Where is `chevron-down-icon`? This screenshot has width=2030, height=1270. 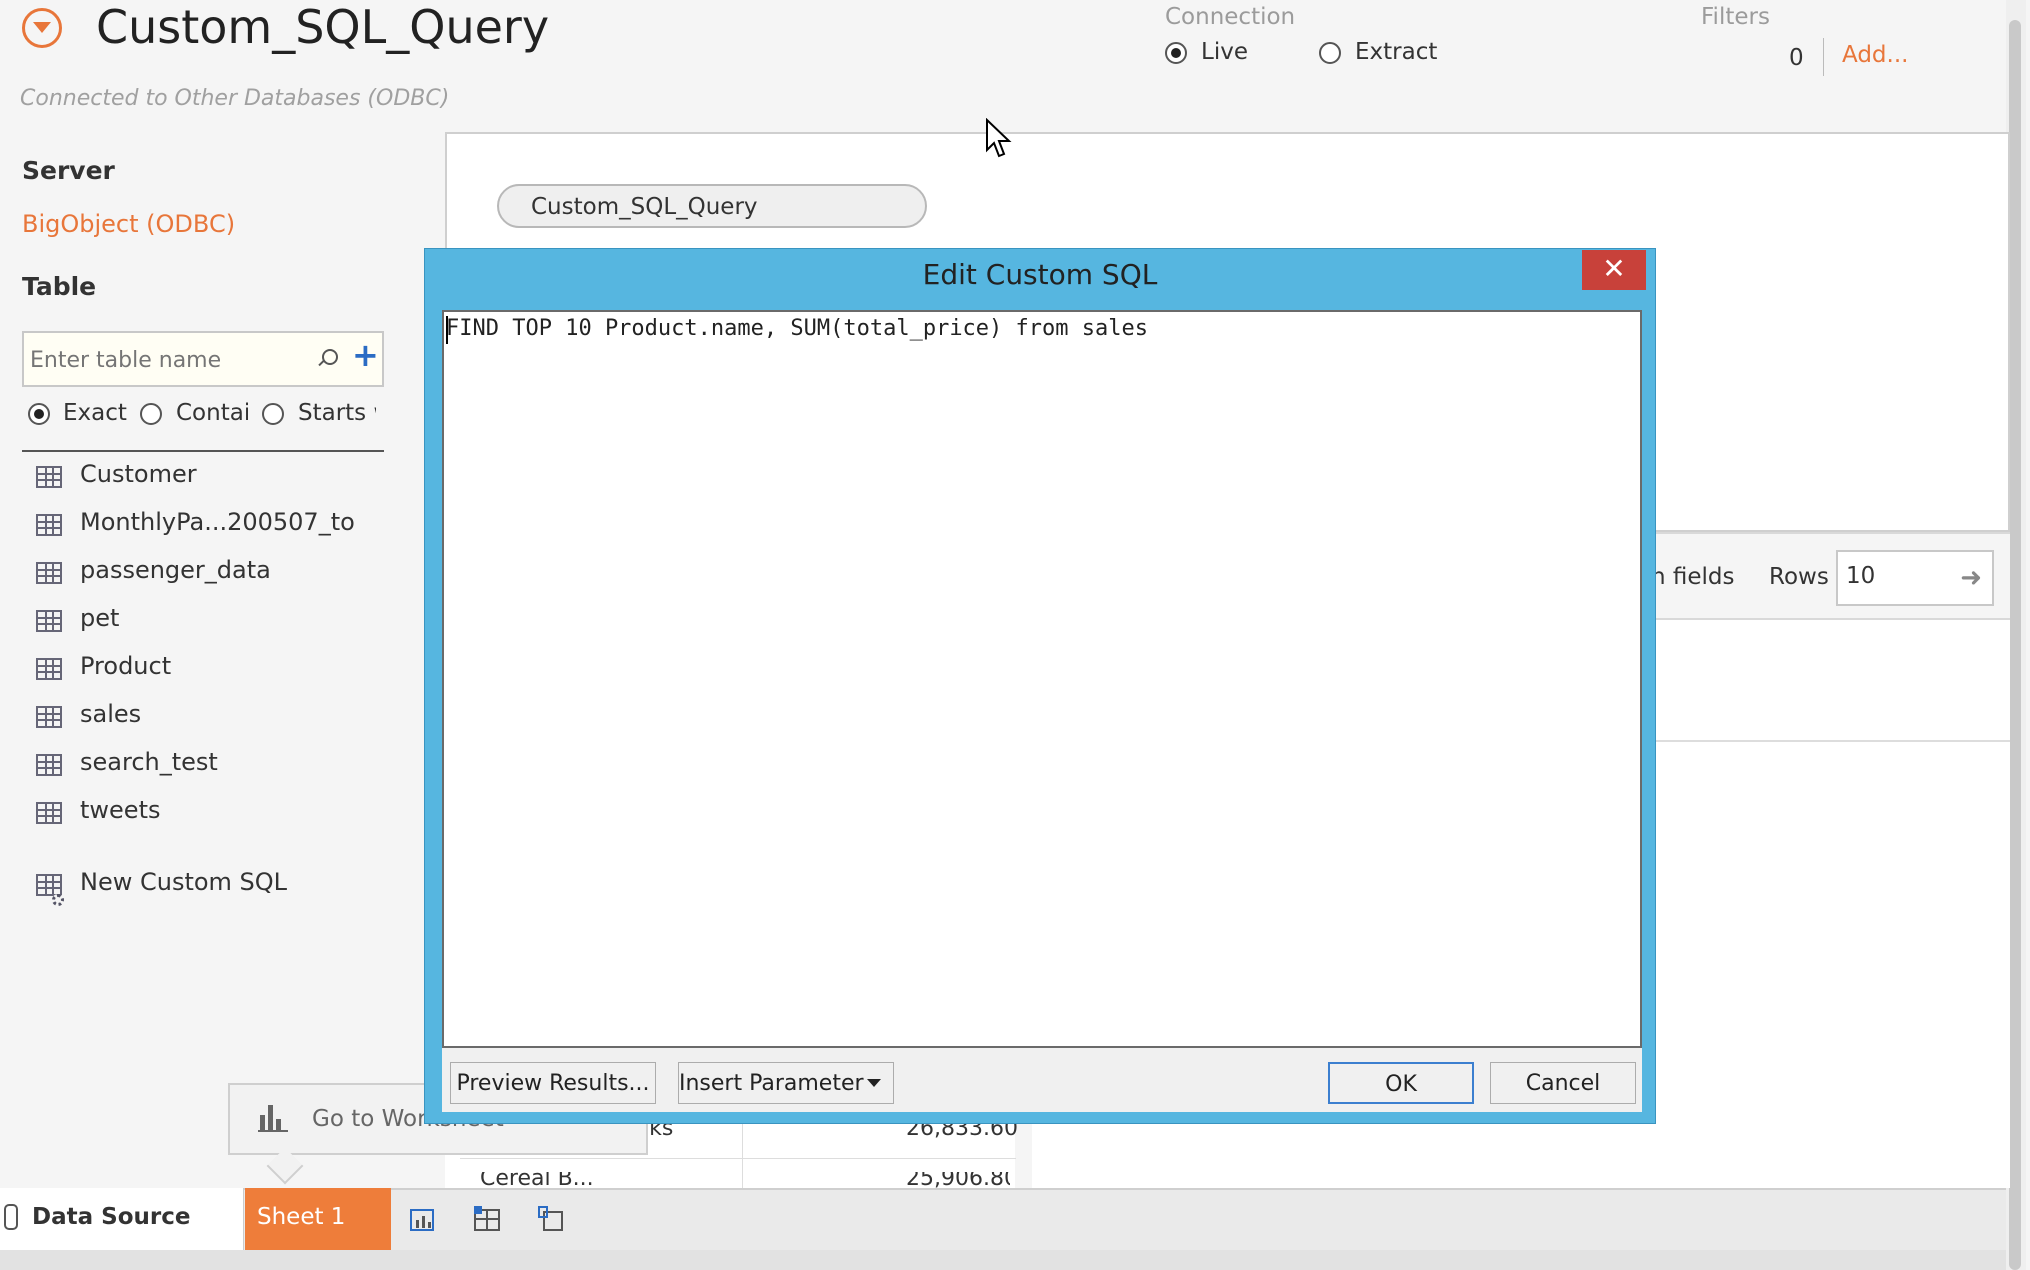 chevron-down-icon is located at coordinates (874, 1083).